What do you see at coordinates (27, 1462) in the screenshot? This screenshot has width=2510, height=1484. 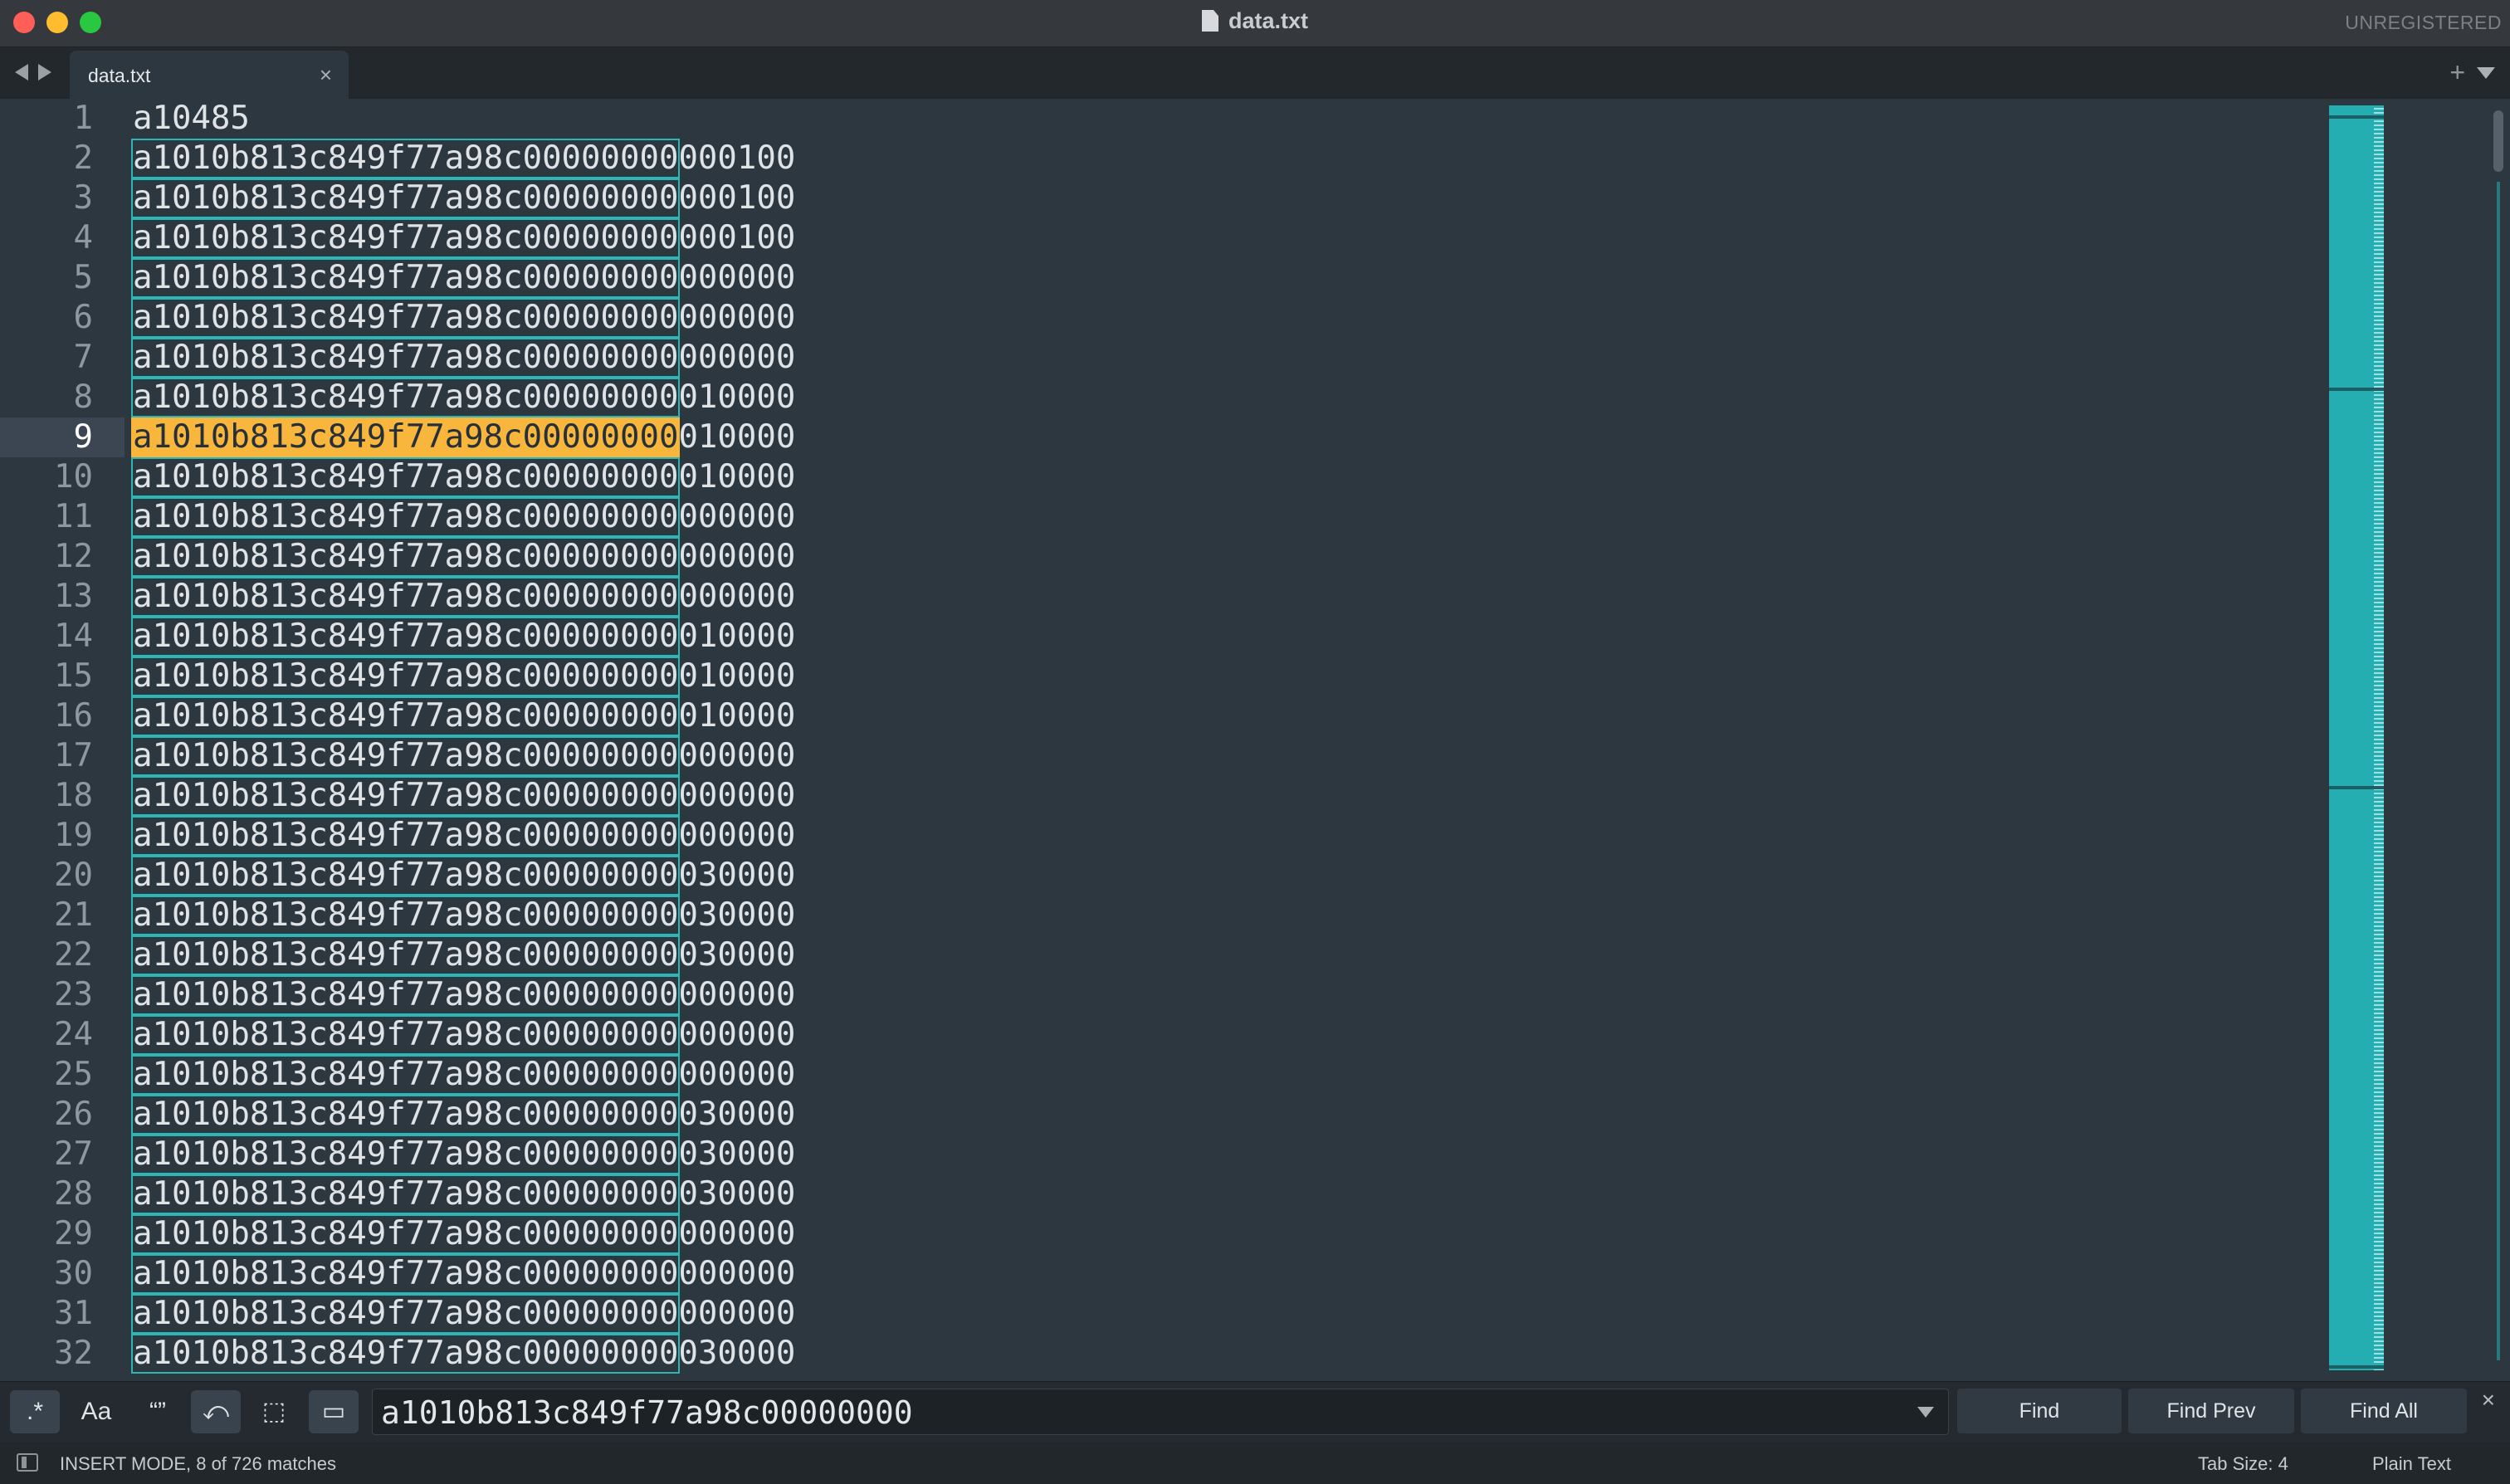 I see `panel-toggle-icon` at bounding box center [27, 1462].